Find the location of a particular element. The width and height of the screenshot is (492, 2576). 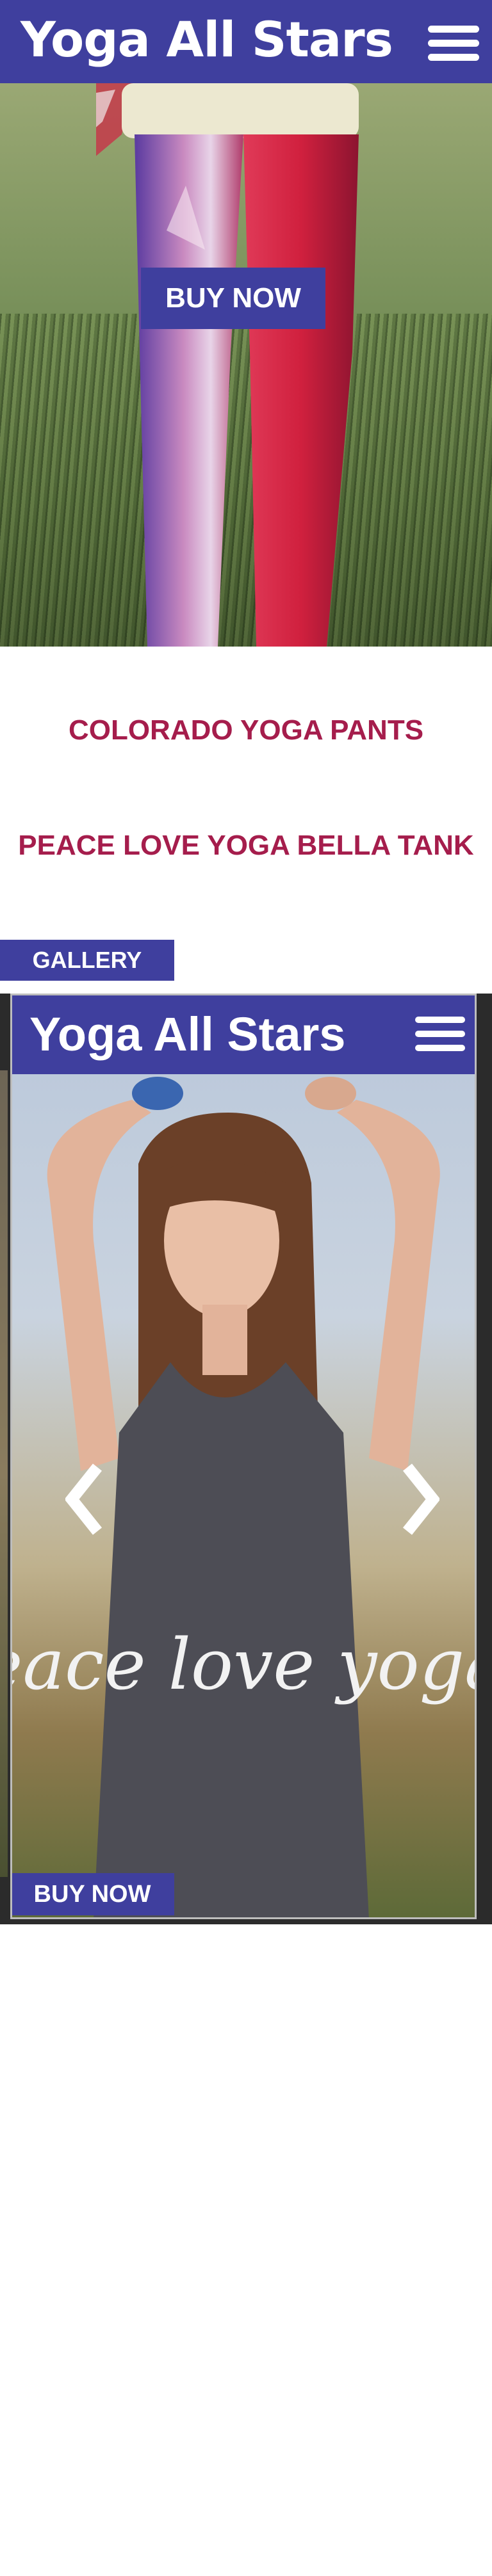

chevron-left-icon is located at coordinates (84, 1499).